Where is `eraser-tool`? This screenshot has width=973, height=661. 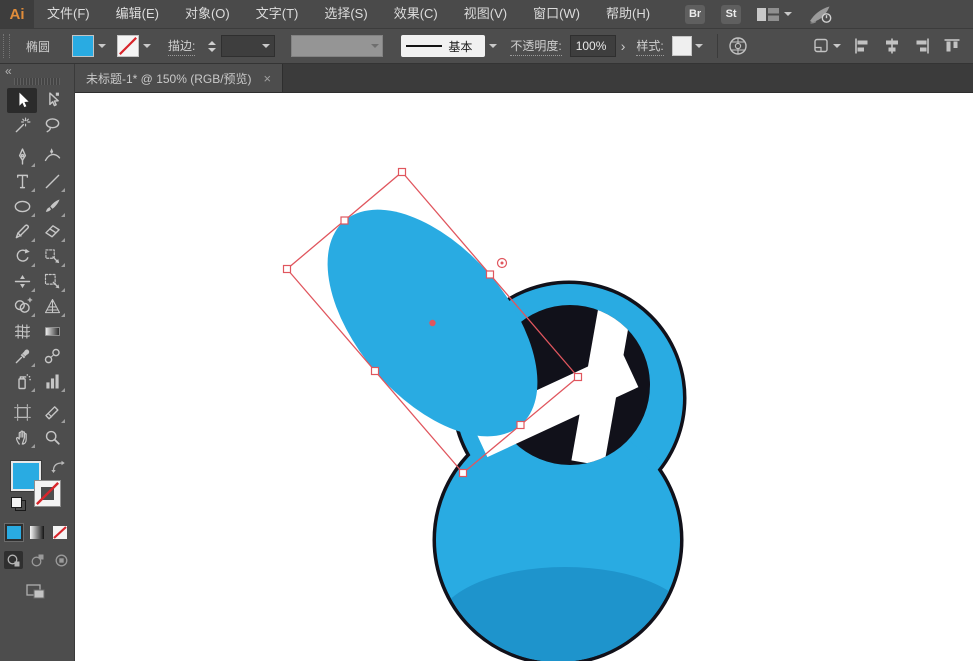
eraser-tool is located at coordinates (52, 231).